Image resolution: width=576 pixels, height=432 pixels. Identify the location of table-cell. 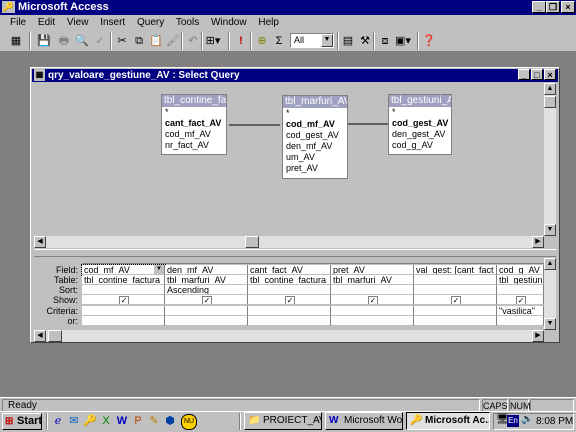
(455, 280).